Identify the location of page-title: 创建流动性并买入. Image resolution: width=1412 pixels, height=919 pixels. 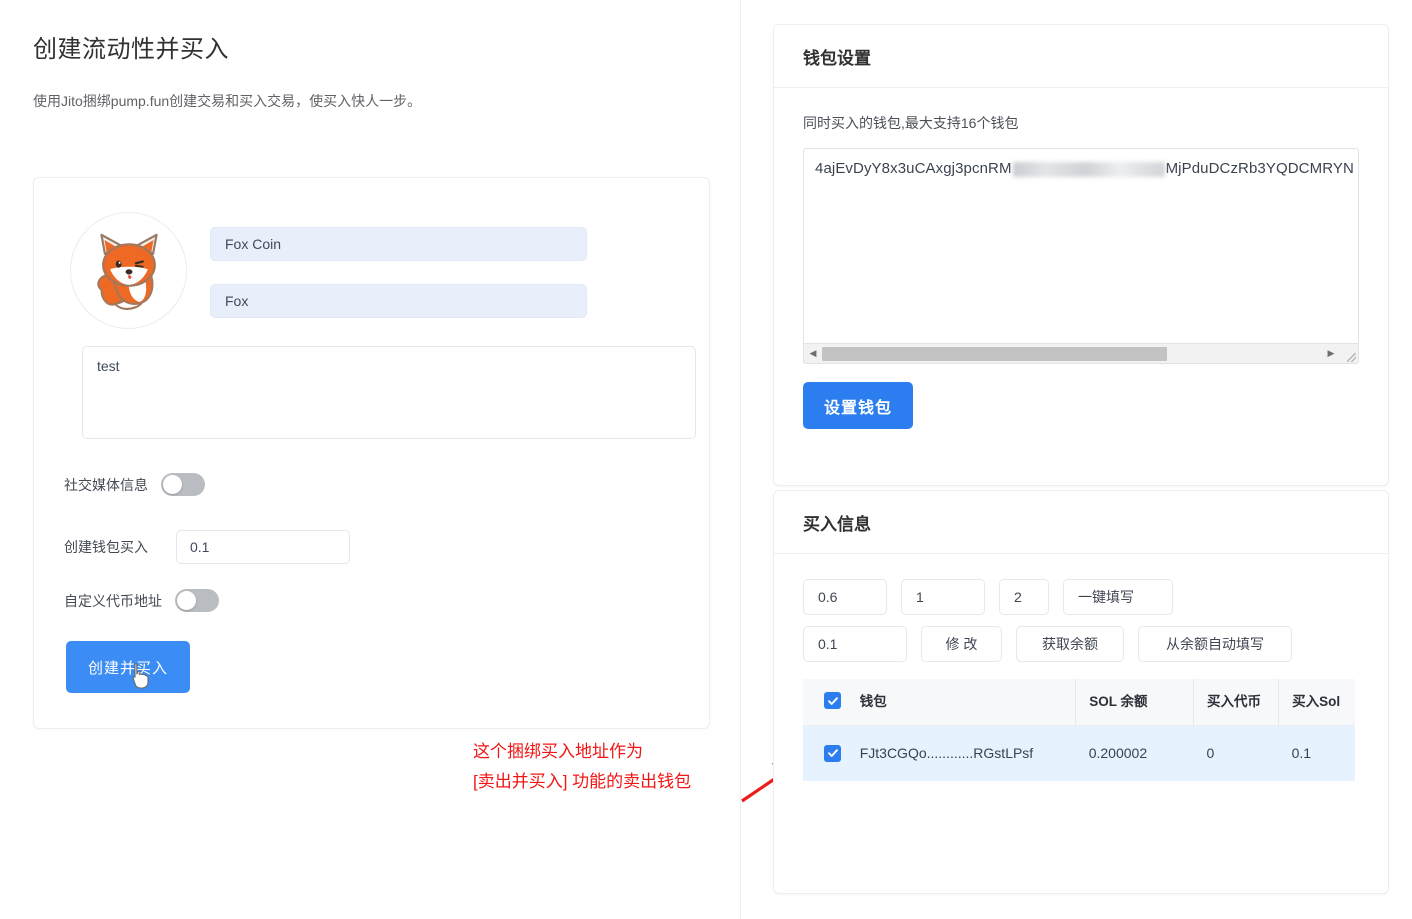
(131, 49).